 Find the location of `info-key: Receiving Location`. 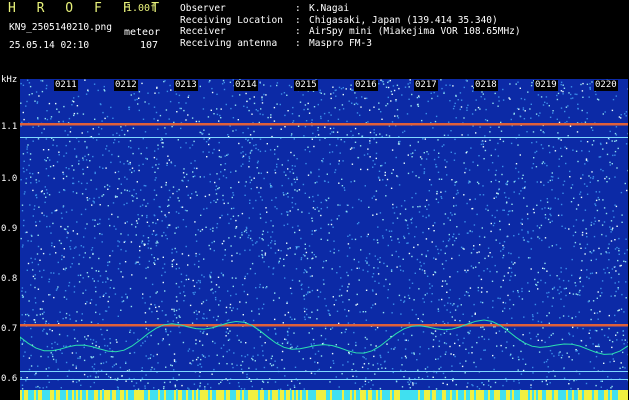

info-key: Receiving Location is located at coordinates (231, 20).